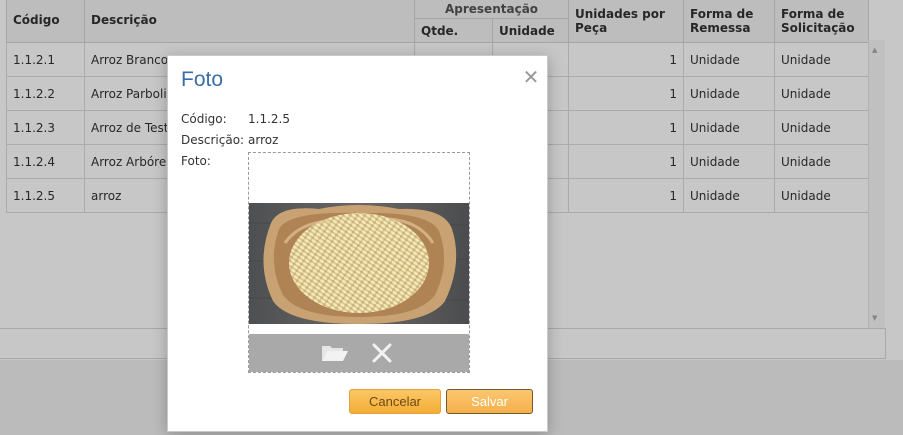 This screenshot has width=903, height=435. I want to click on close-icon: ✕, so click(531, 77).